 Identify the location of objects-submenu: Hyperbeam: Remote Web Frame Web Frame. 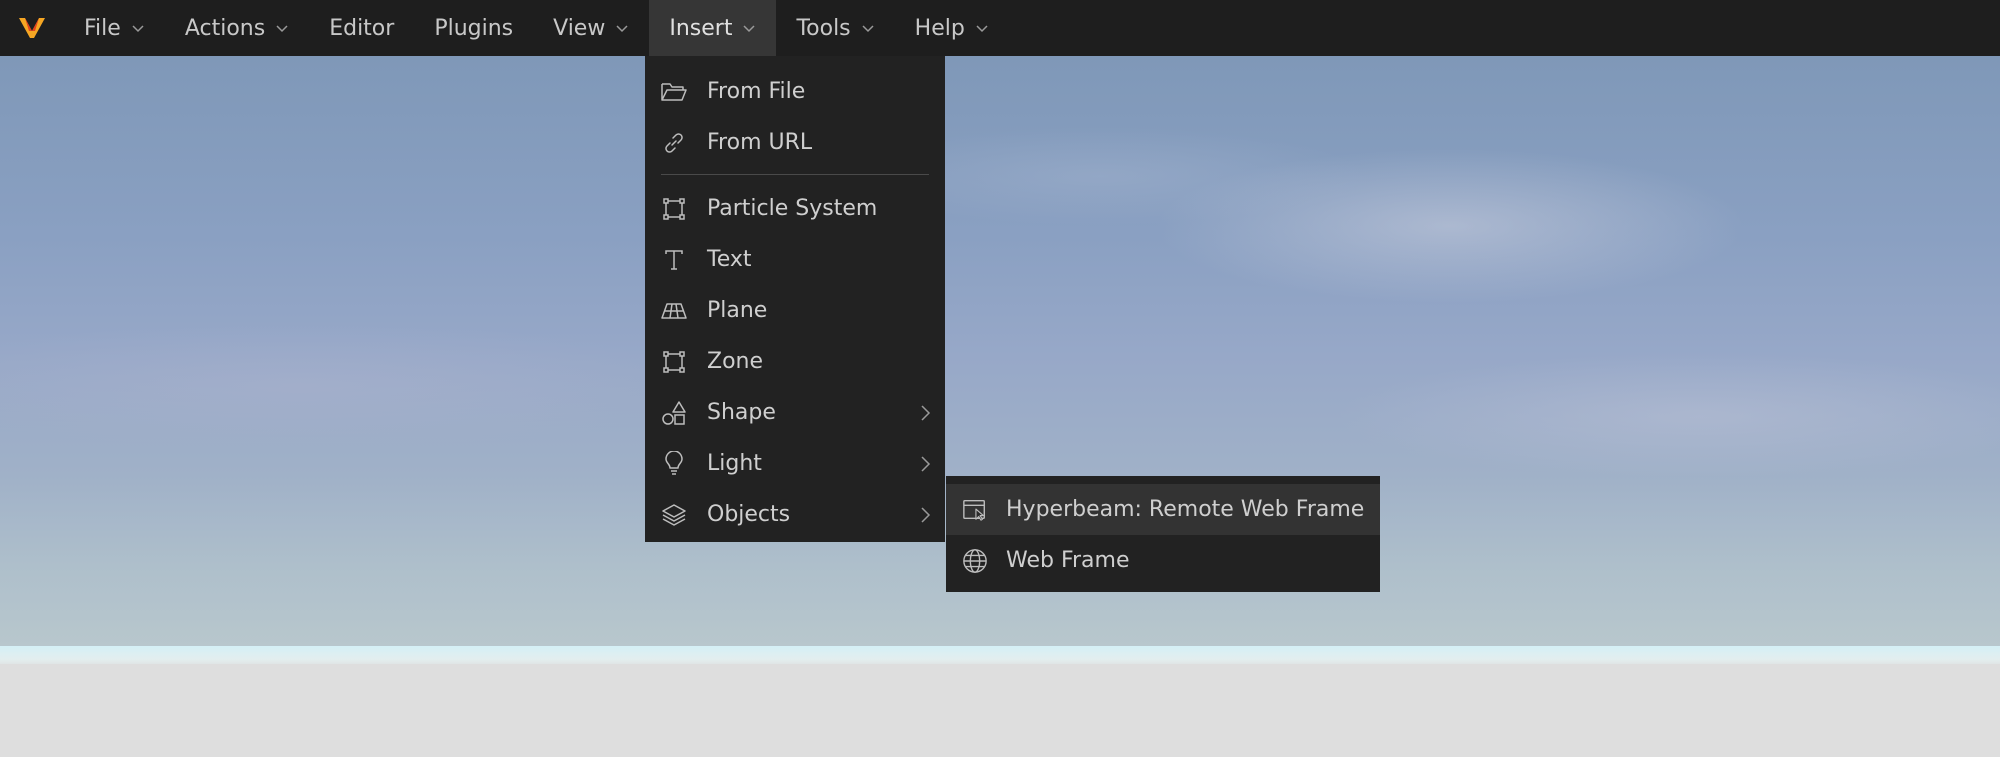
(1163, 534).